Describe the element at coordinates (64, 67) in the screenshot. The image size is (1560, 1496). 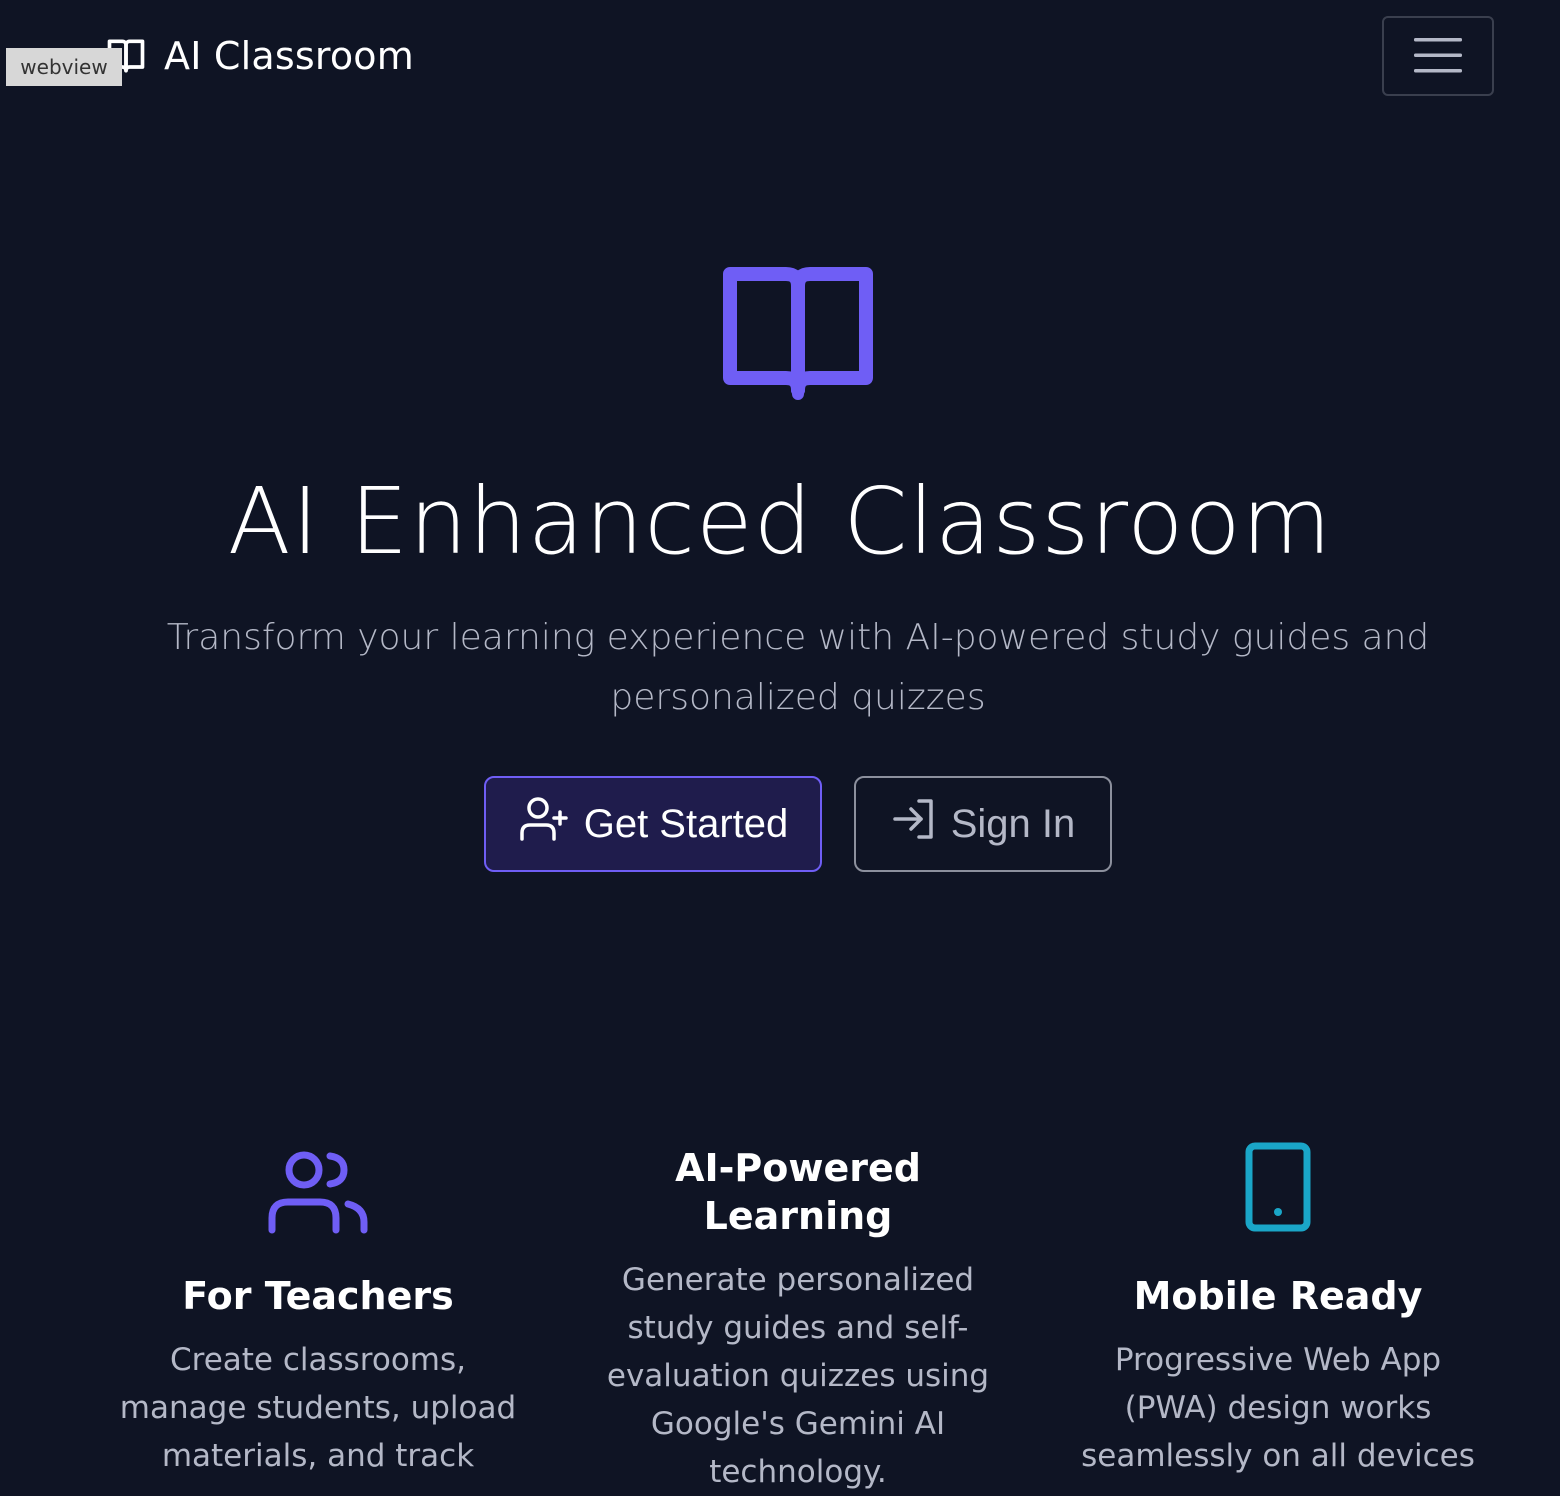
I see `webview-tag: webview` at that location.